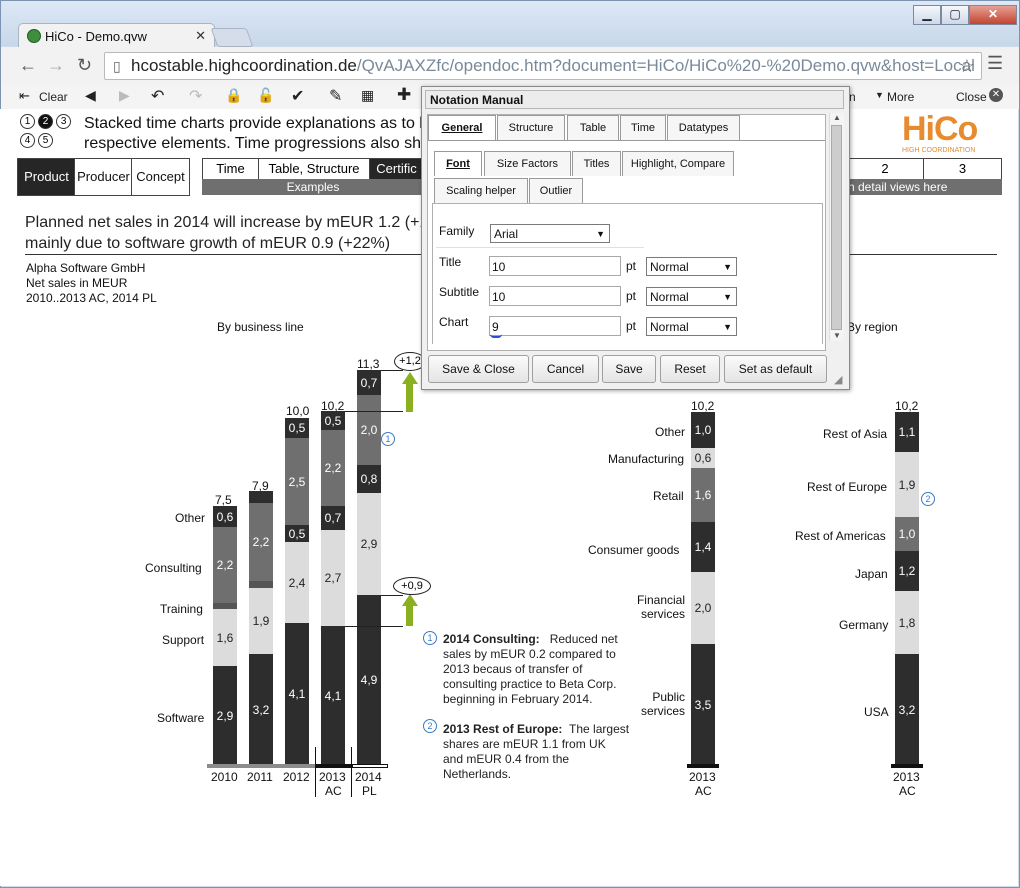  Describe the element at coordinates (53, 97) in the screenshot. I see `clear-button: Clear` at that location.